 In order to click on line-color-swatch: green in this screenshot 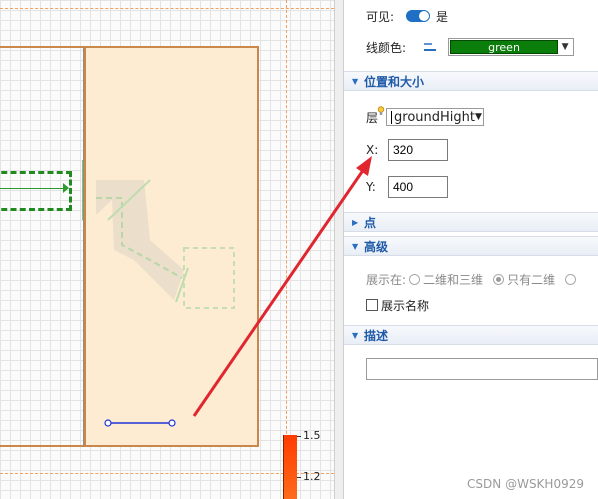, I will do `click(504, 47)`.